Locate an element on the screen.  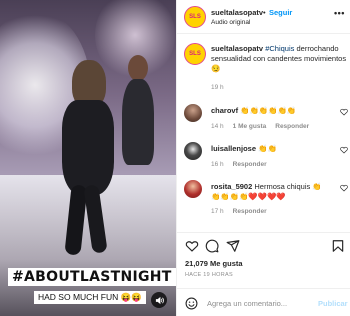
comment-username: charovf is located at coordinates (224, 110).